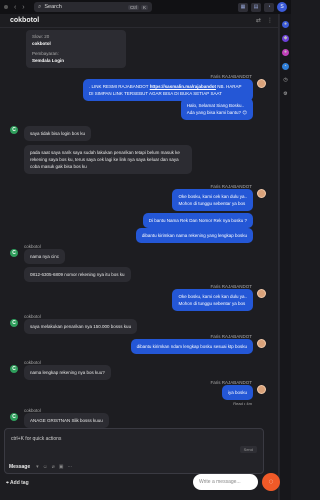  Describe the element at coordinates (134, 467) in the screenshot. I see `composer-toolbar: Message ▾ ☺ ⌀ ▣ ⋯` at that location.